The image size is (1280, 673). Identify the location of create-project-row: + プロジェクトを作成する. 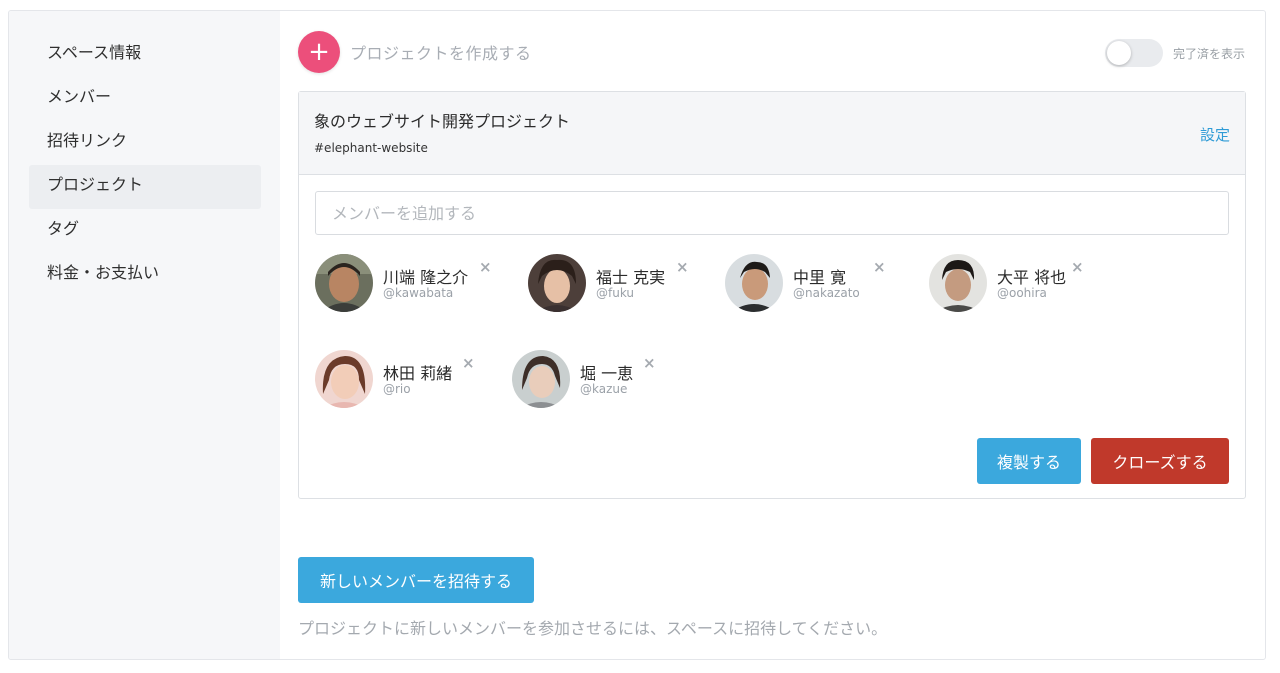
(415, 52).